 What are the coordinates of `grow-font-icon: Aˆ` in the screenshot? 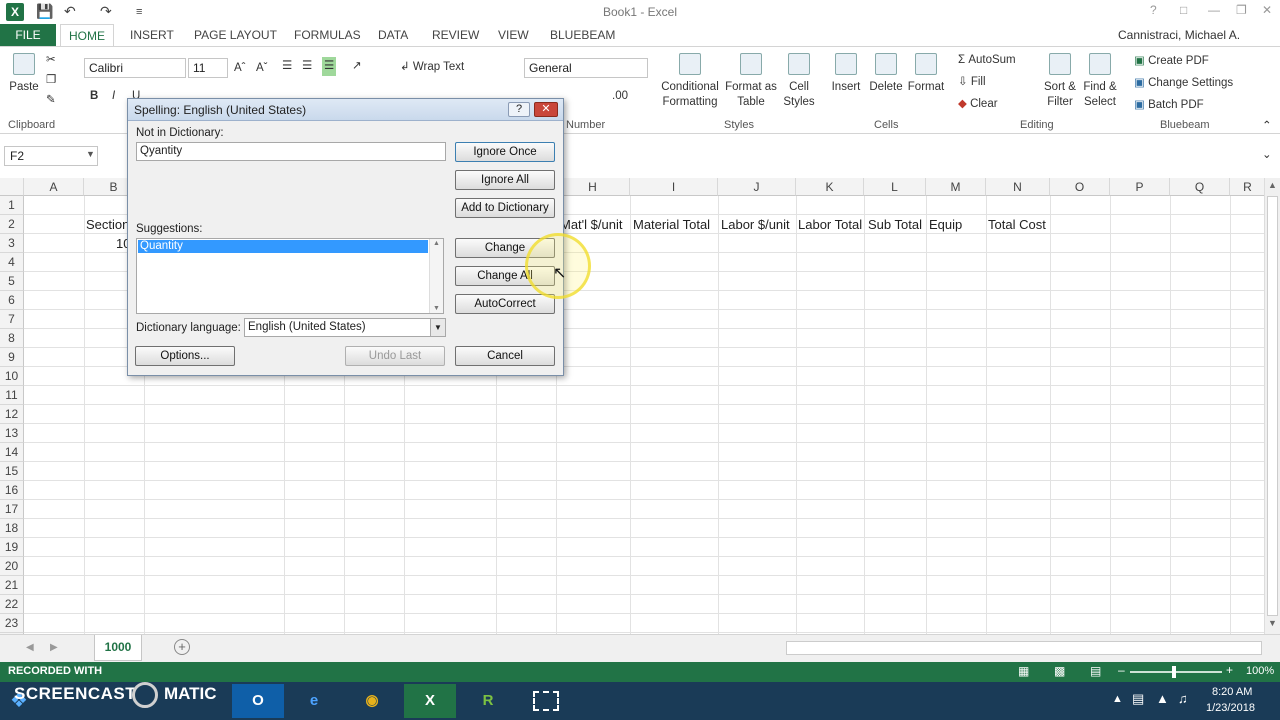 It's located at (240, 68).